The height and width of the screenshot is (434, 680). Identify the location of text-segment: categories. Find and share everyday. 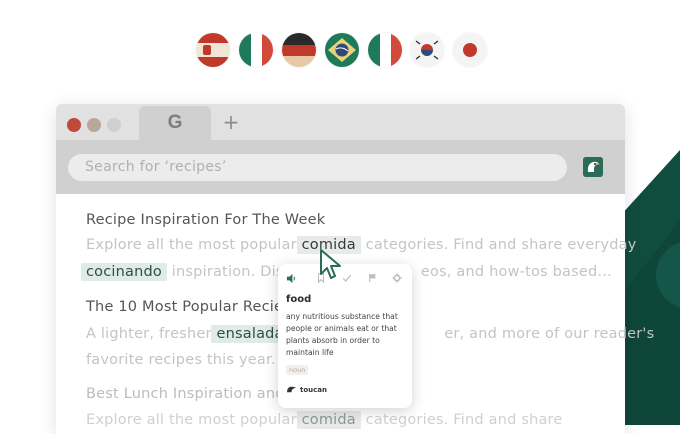
(498, 245).